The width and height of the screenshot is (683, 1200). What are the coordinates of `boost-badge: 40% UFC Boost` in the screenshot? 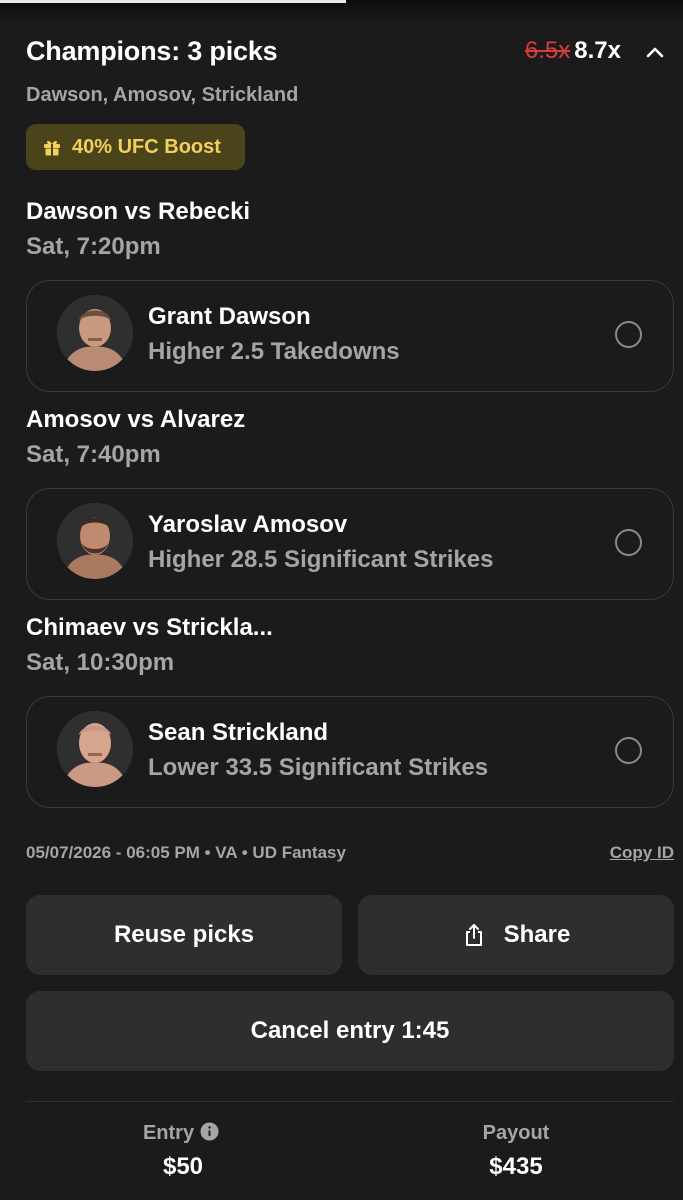 It's located at (135, 147).